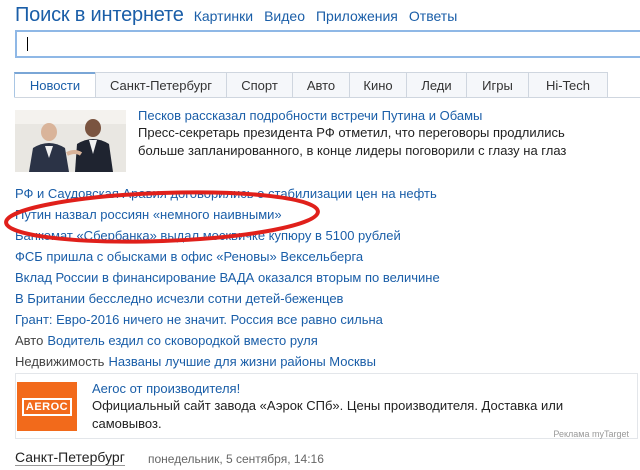  Describe the element at coordinates (284, 16) in the screenshot. I see `nav-link-video: Видео` at that location.